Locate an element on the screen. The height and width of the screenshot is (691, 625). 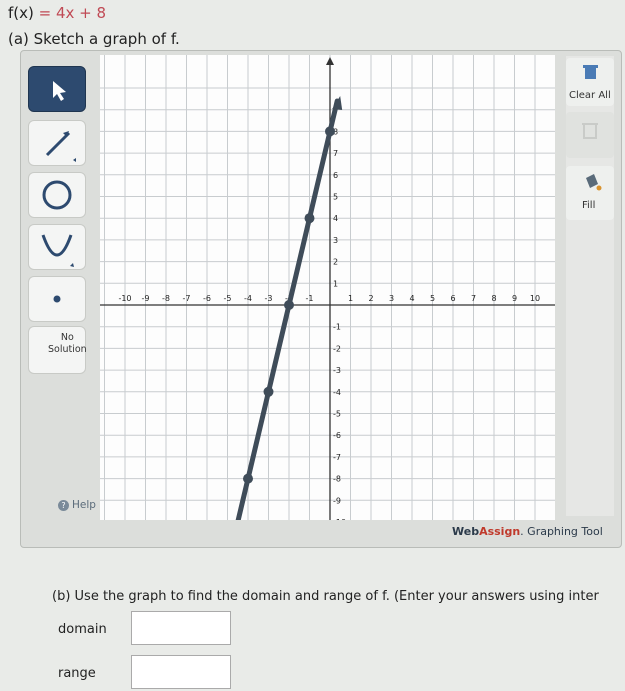
y-tick-label: 5 is located at coordinates (335, 197).